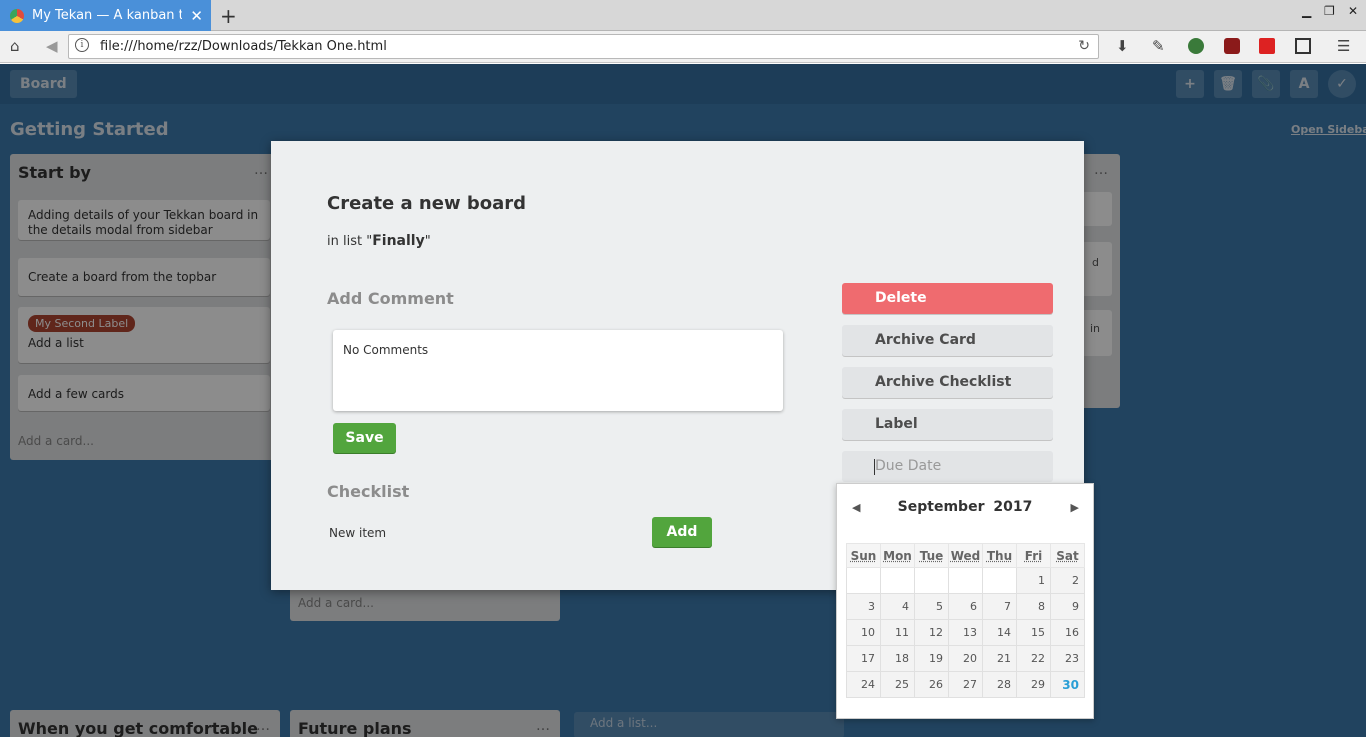 The image size is (1366, 737). I want to click on calendar-day: 10, so click(863, 632).